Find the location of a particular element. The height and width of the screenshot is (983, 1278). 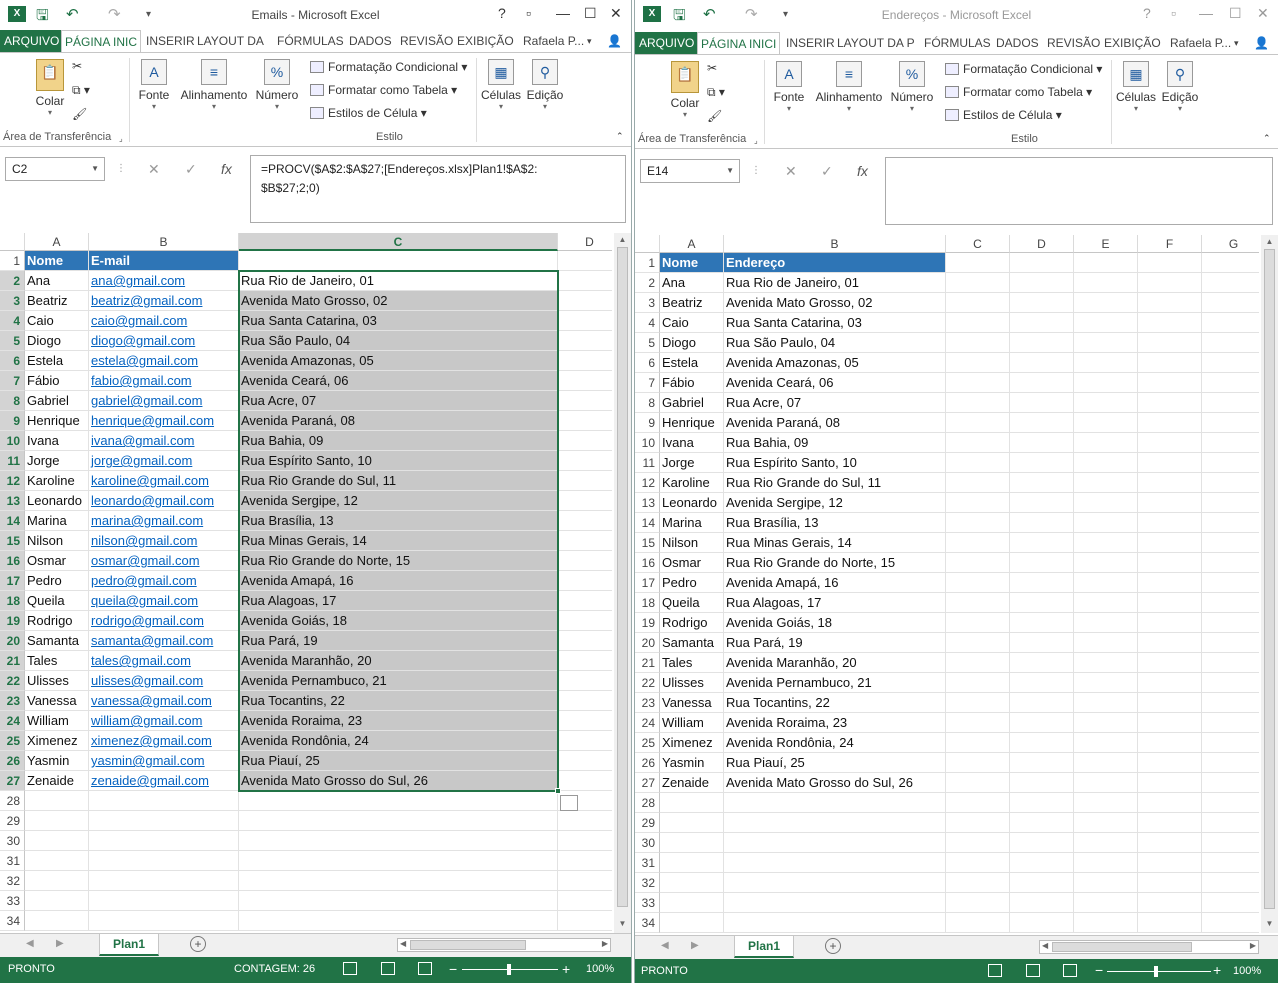

name-box: E14 ▼ is located at coordinates (690, 171).